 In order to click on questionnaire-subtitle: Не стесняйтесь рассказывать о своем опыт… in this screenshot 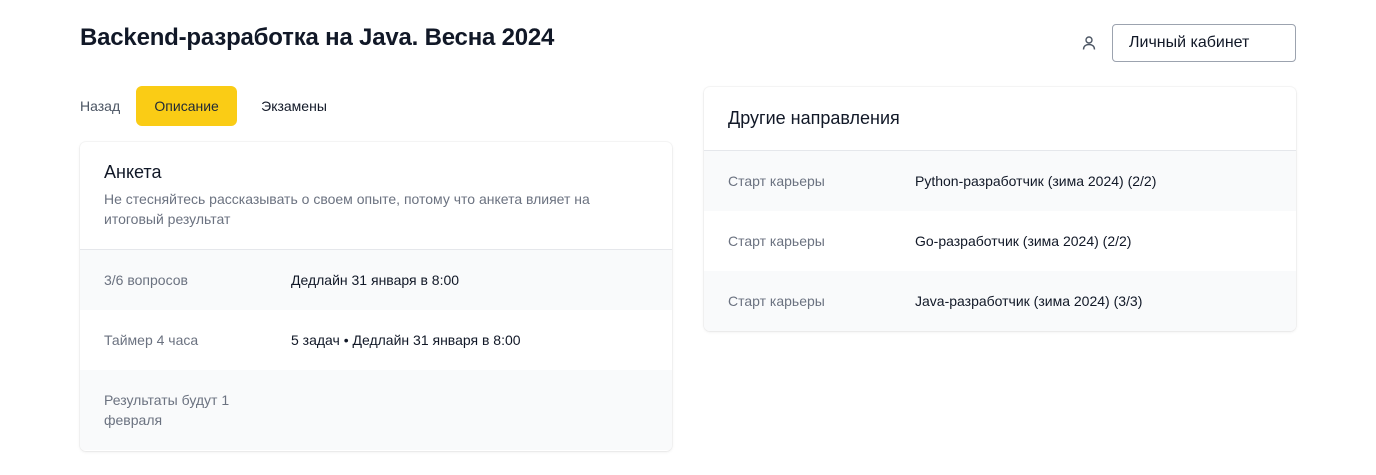, I will do `click(347, 209)`.